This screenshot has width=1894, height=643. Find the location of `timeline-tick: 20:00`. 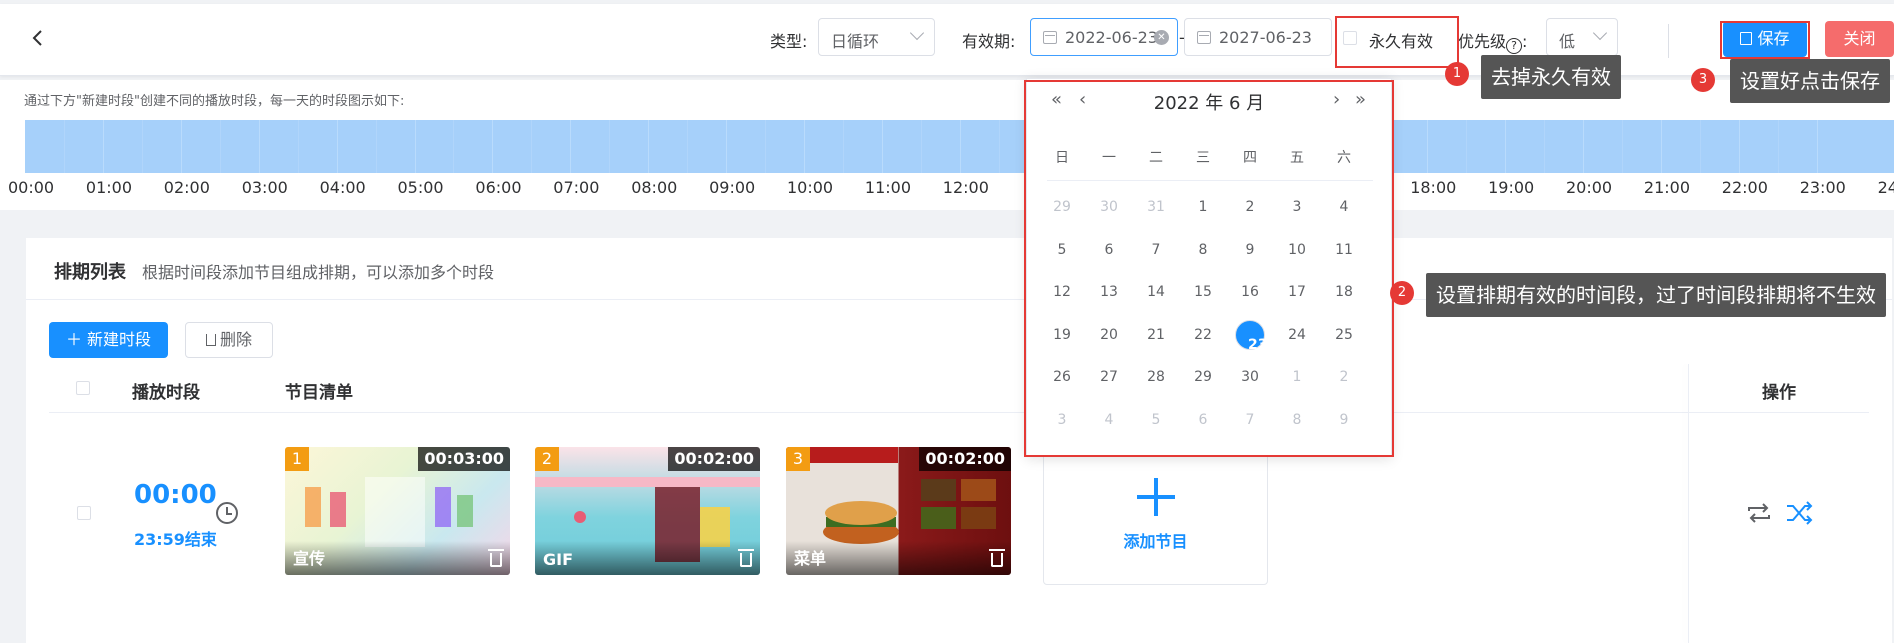

timeline-tick: 20:00 is located at coordinates (1589, 187).